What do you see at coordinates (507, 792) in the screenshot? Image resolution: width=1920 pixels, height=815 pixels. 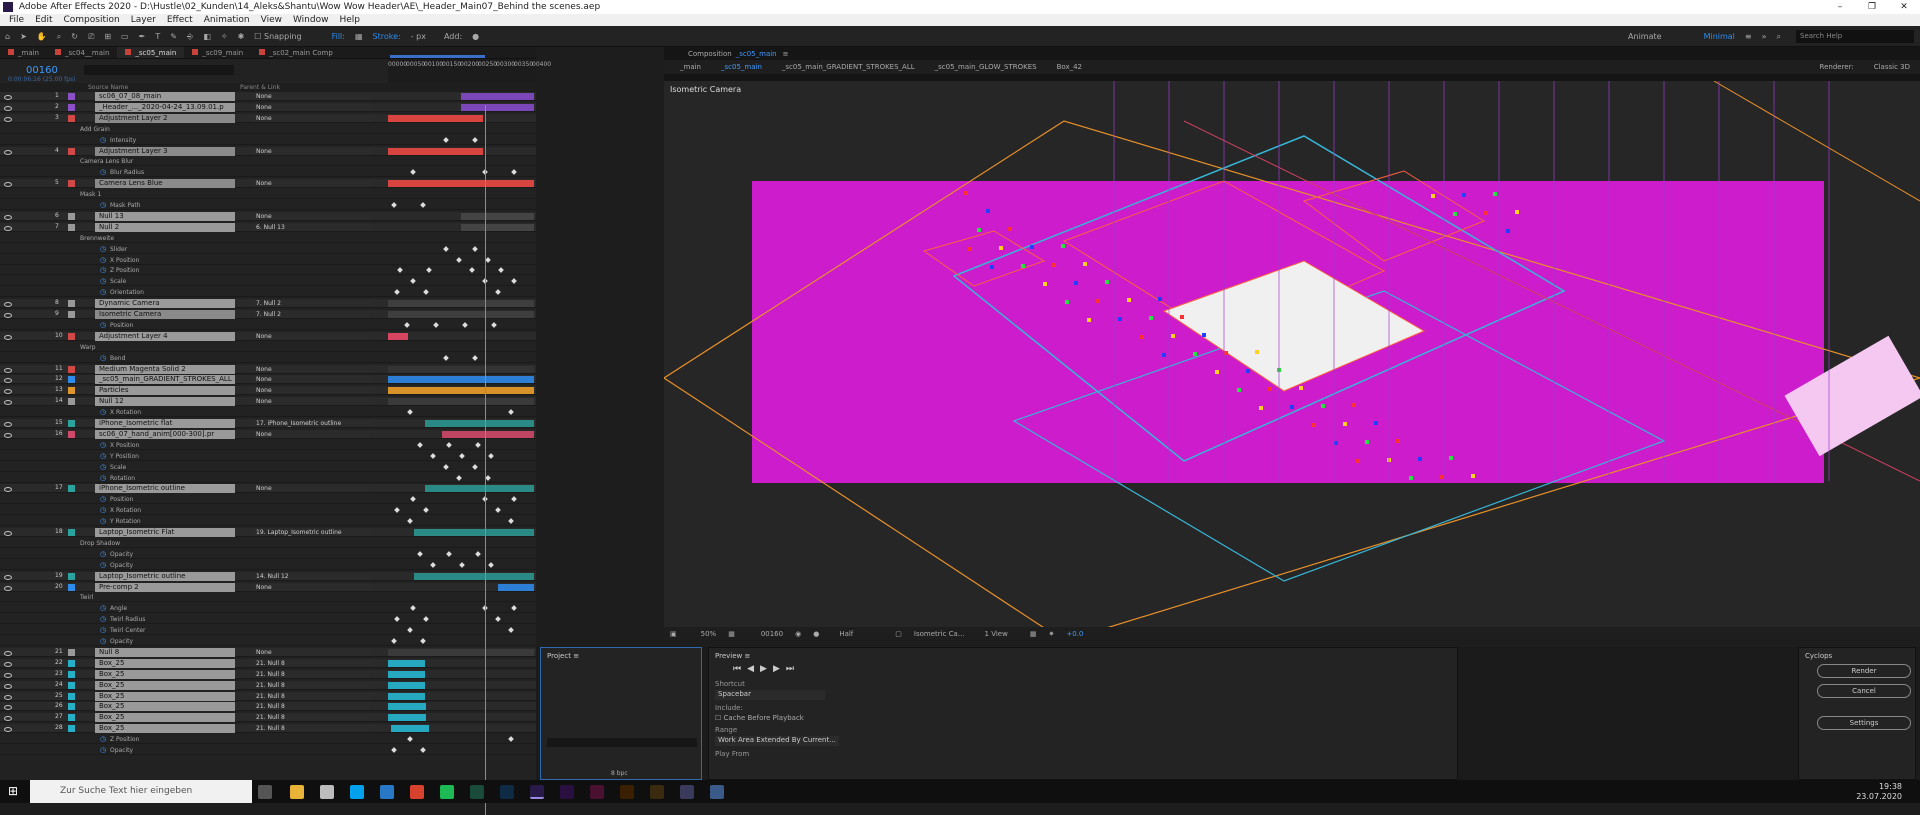 I see `photoshop-icon` at bounding box center [507, 792].